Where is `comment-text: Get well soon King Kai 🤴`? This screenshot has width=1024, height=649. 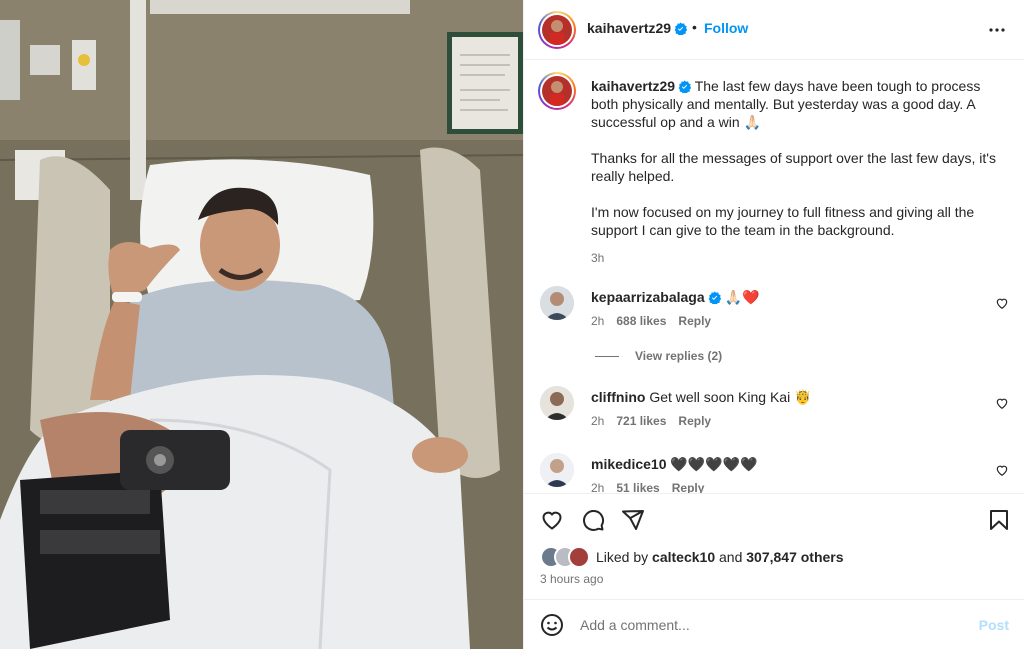
comment-text: Get well soon King Kai 🤴 is located at coordinates (730, 397).